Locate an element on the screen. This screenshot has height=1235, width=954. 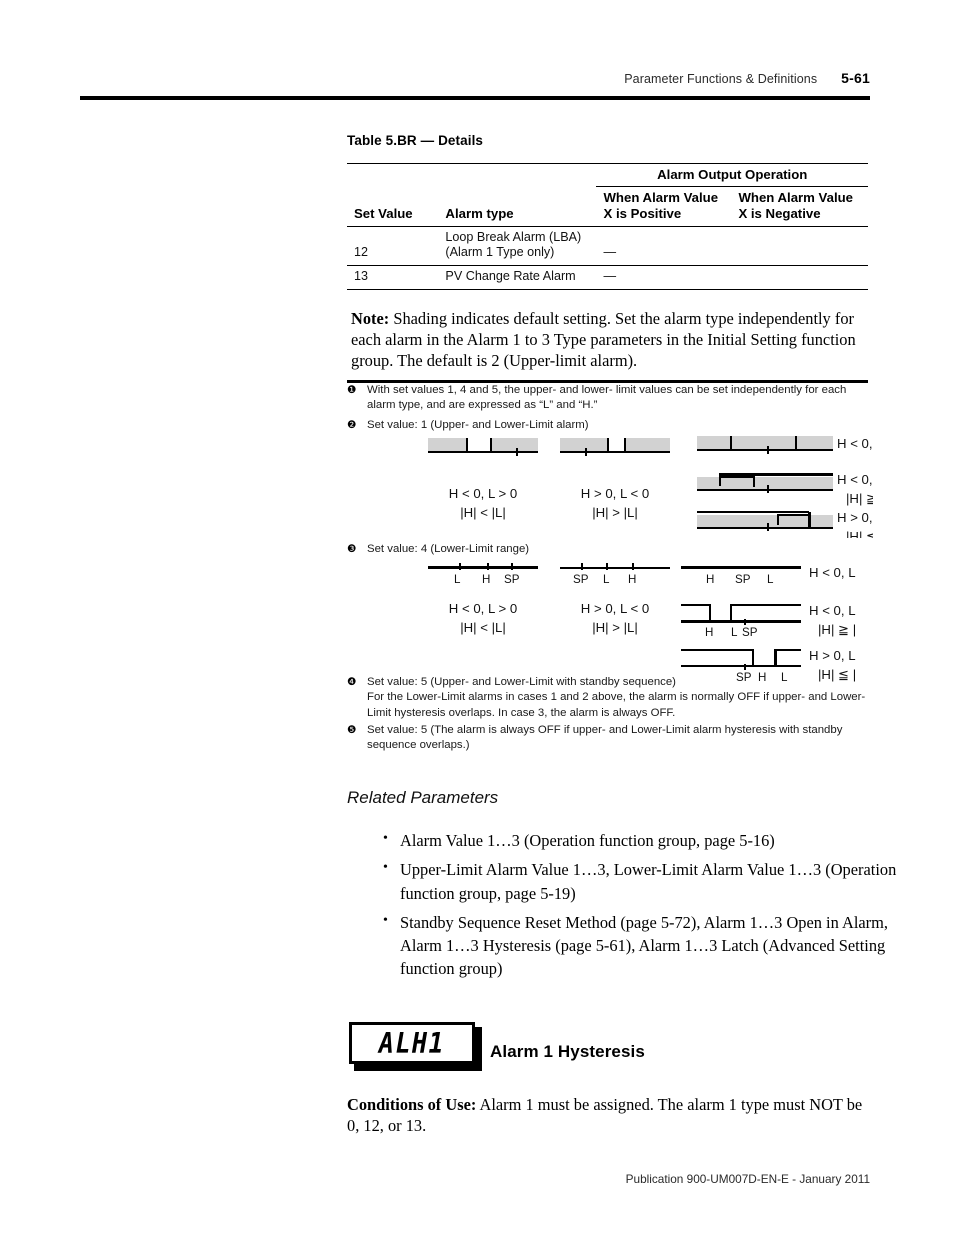
cell-alarm-type-line2: (Alarm 1 Type only) is located at coordinates (500, 252).